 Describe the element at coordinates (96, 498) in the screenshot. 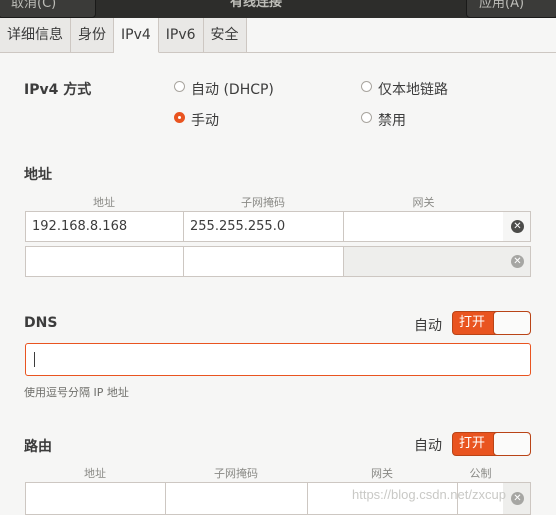

I see `route-address-input` at that location.